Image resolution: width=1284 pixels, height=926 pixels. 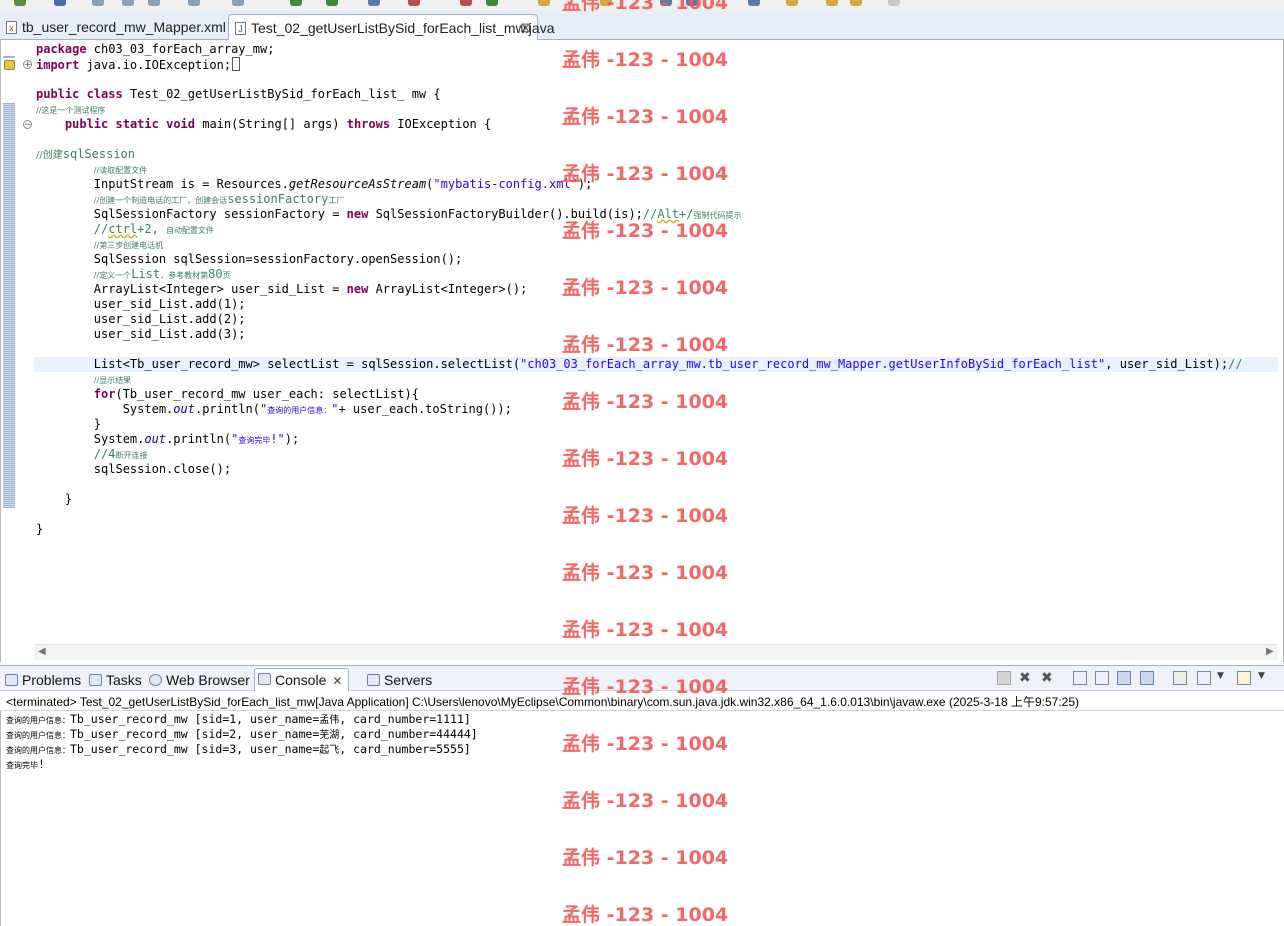 I want to click on tab-problems: Problems, so click(x=41, y=680).